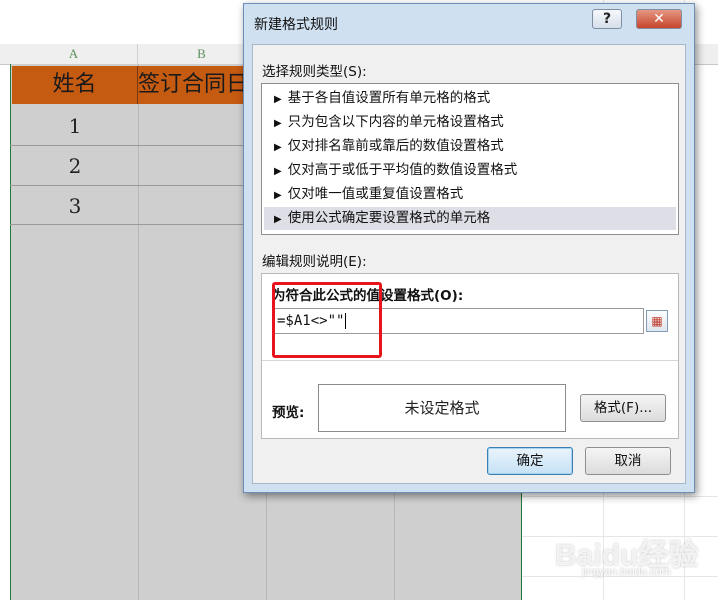  I want to click on dialog-titlebar: 新建格式规则 ? ✕, so click(469, 21).